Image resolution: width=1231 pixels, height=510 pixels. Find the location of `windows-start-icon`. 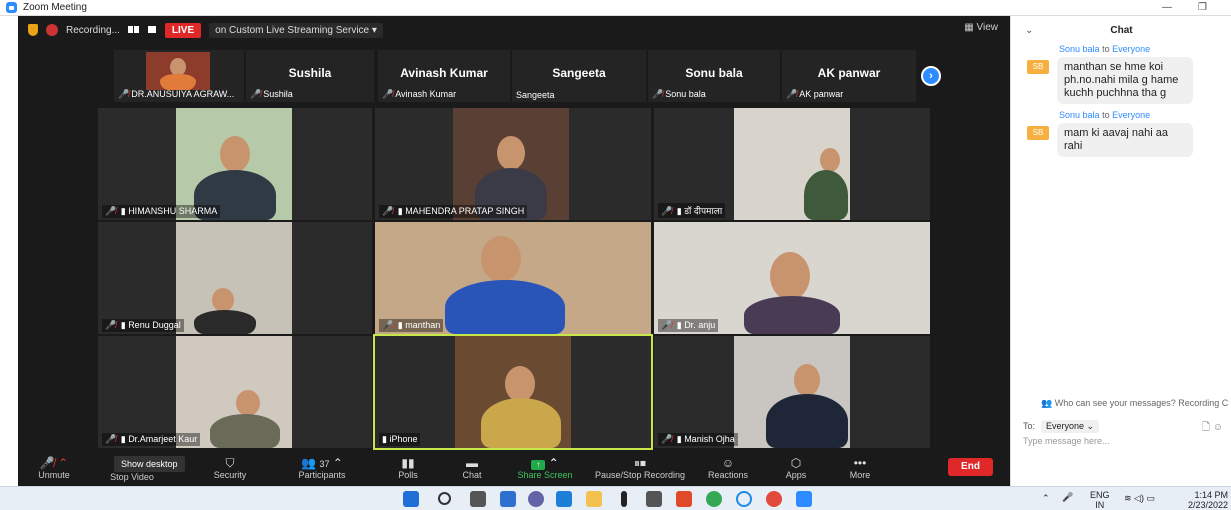

windows-start-icon is located at coordinates (411, 499).